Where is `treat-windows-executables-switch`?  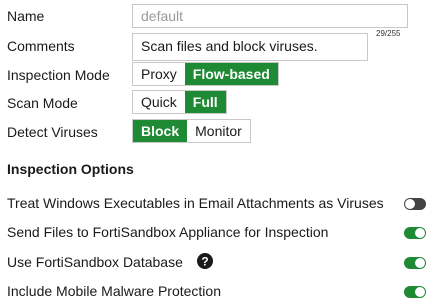 treat-windows-executables-switch is located at coordinates (415, 204).